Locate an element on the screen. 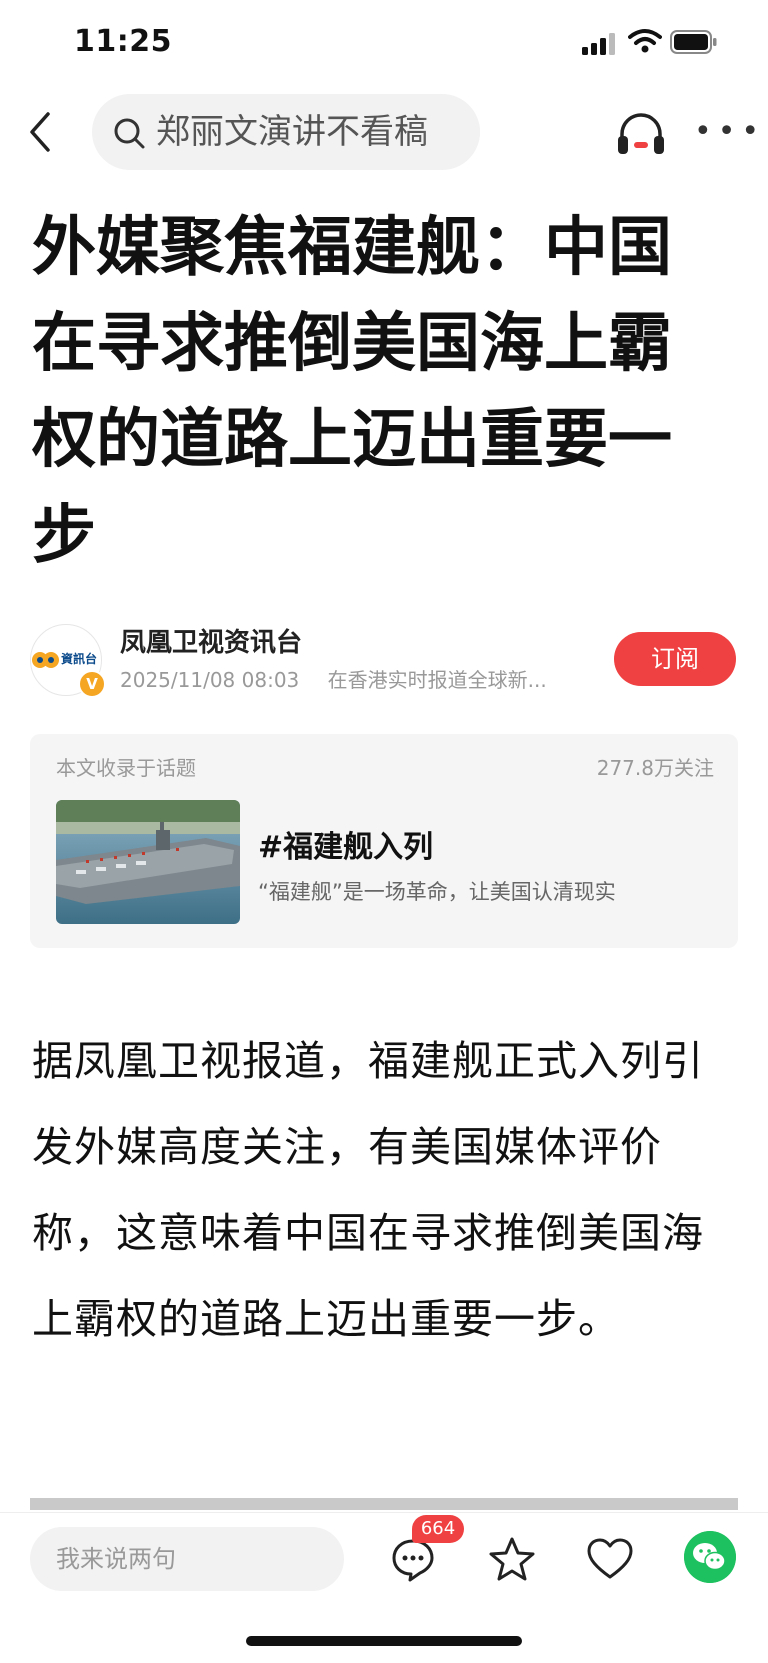 This screenshot has height=1663, width=768. search-icon is located at coordinates (129, 133).